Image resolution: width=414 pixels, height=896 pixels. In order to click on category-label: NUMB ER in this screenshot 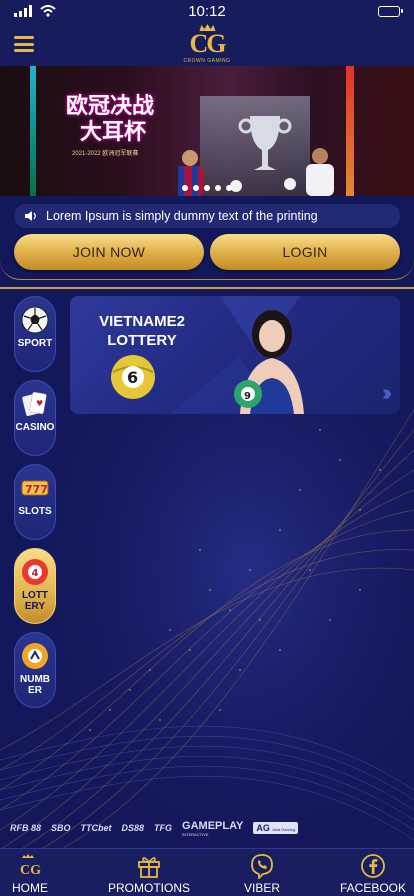, I will do `click(35, 685)`.